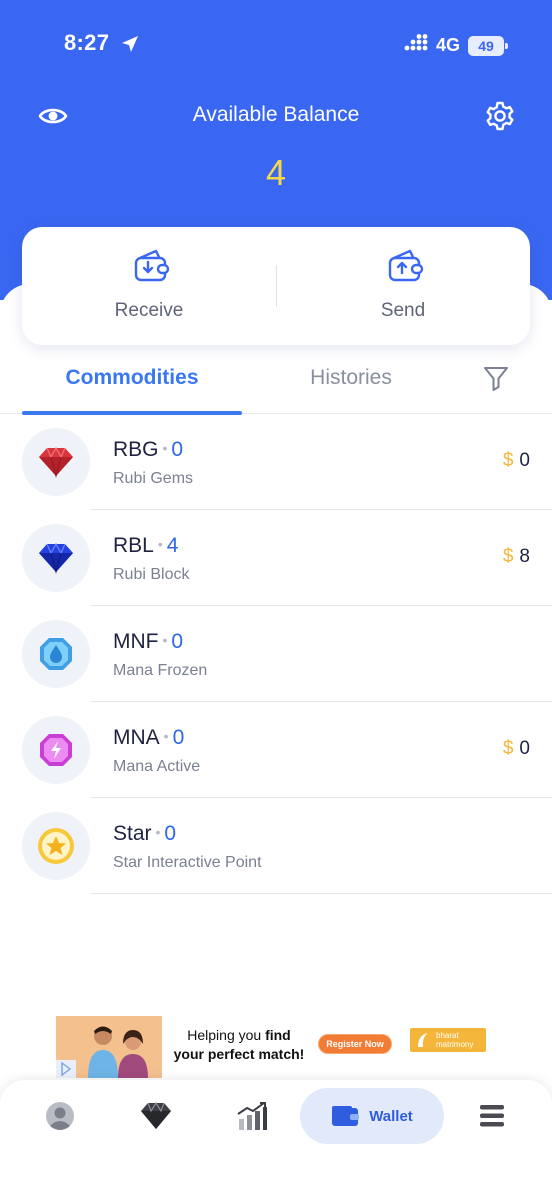 Image resolution: width=552 pixels, height=1200 pixels. Describe the element at coordinates (87, 42) in the screenshot. I see `status-time: 8:27` at that location.